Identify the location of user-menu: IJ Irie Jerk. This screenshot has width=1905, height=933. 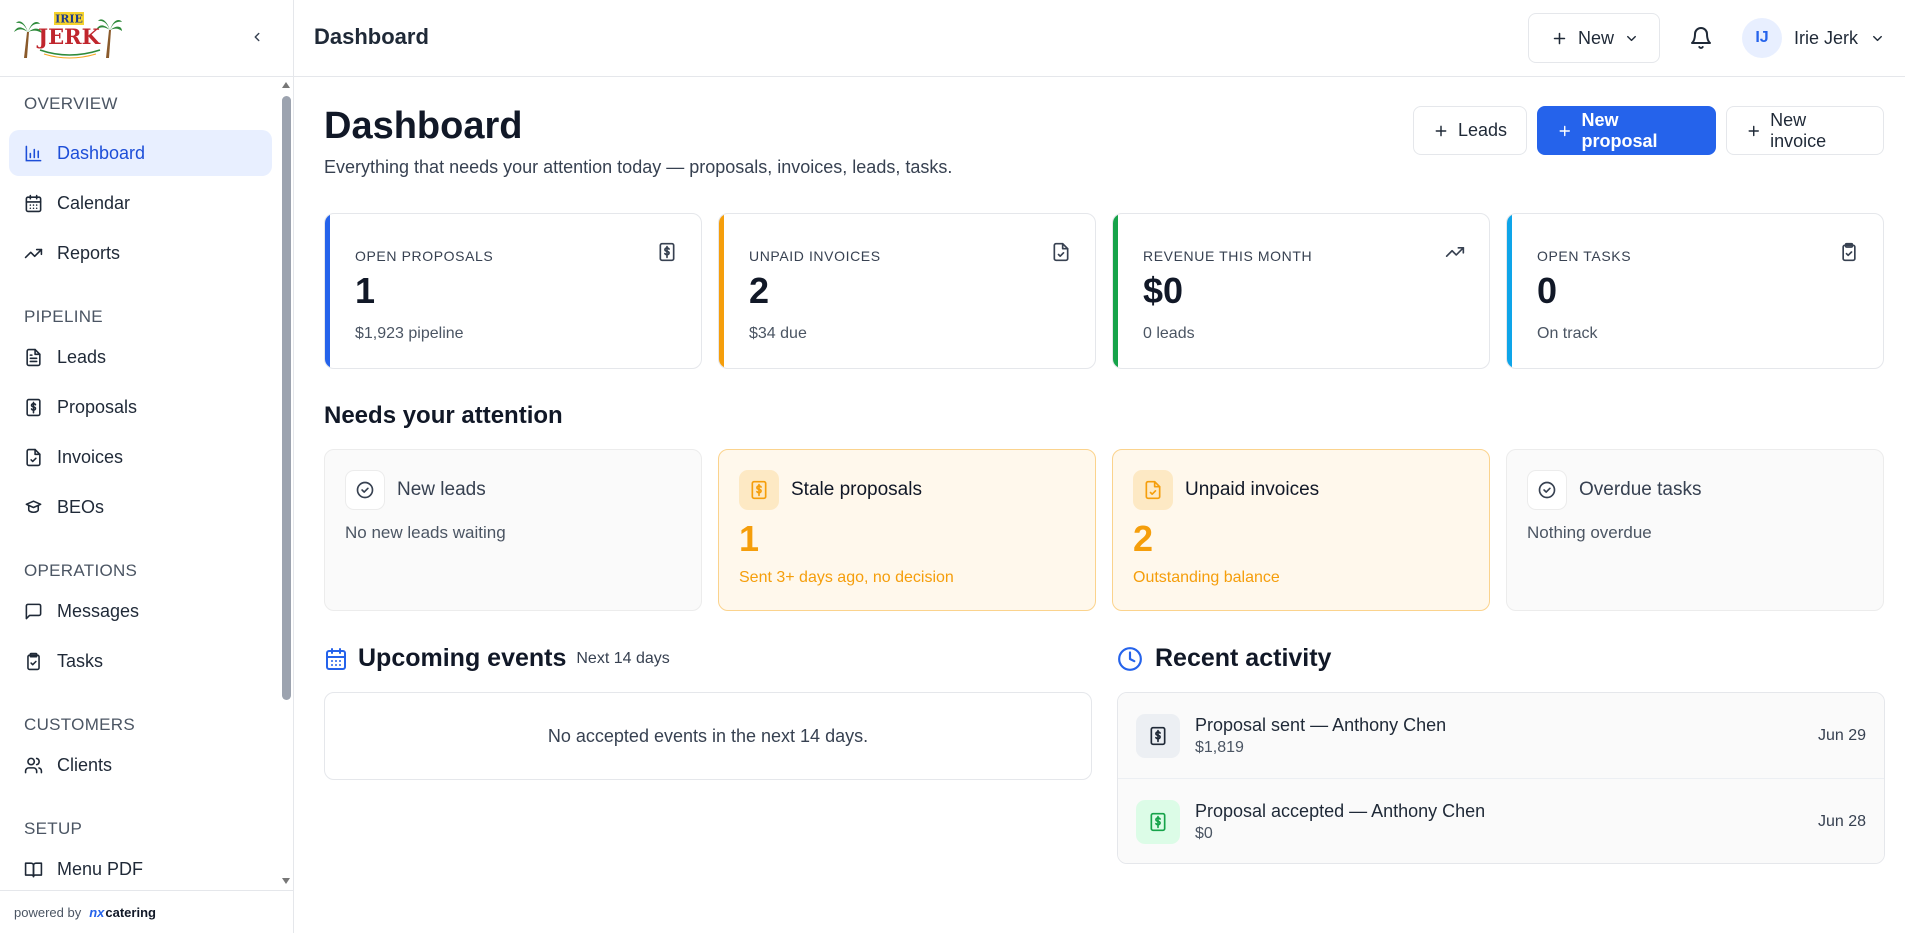
(1813, 38).